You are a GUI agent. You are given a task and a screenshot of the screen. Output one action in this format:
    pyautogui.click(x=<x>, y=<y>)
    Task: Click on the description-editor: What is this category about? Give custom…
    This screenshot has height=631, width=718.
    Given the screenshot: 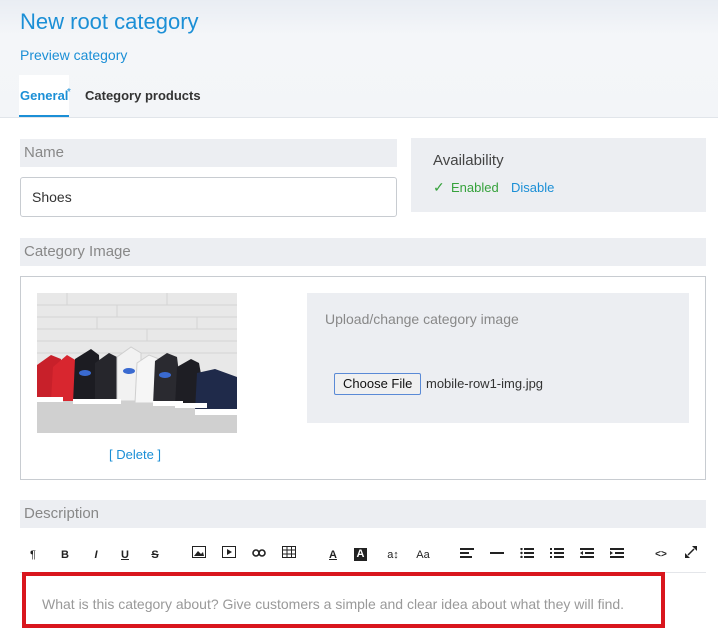 What is the action you would take?
    pyautogui.click(x=343, y=600)
    